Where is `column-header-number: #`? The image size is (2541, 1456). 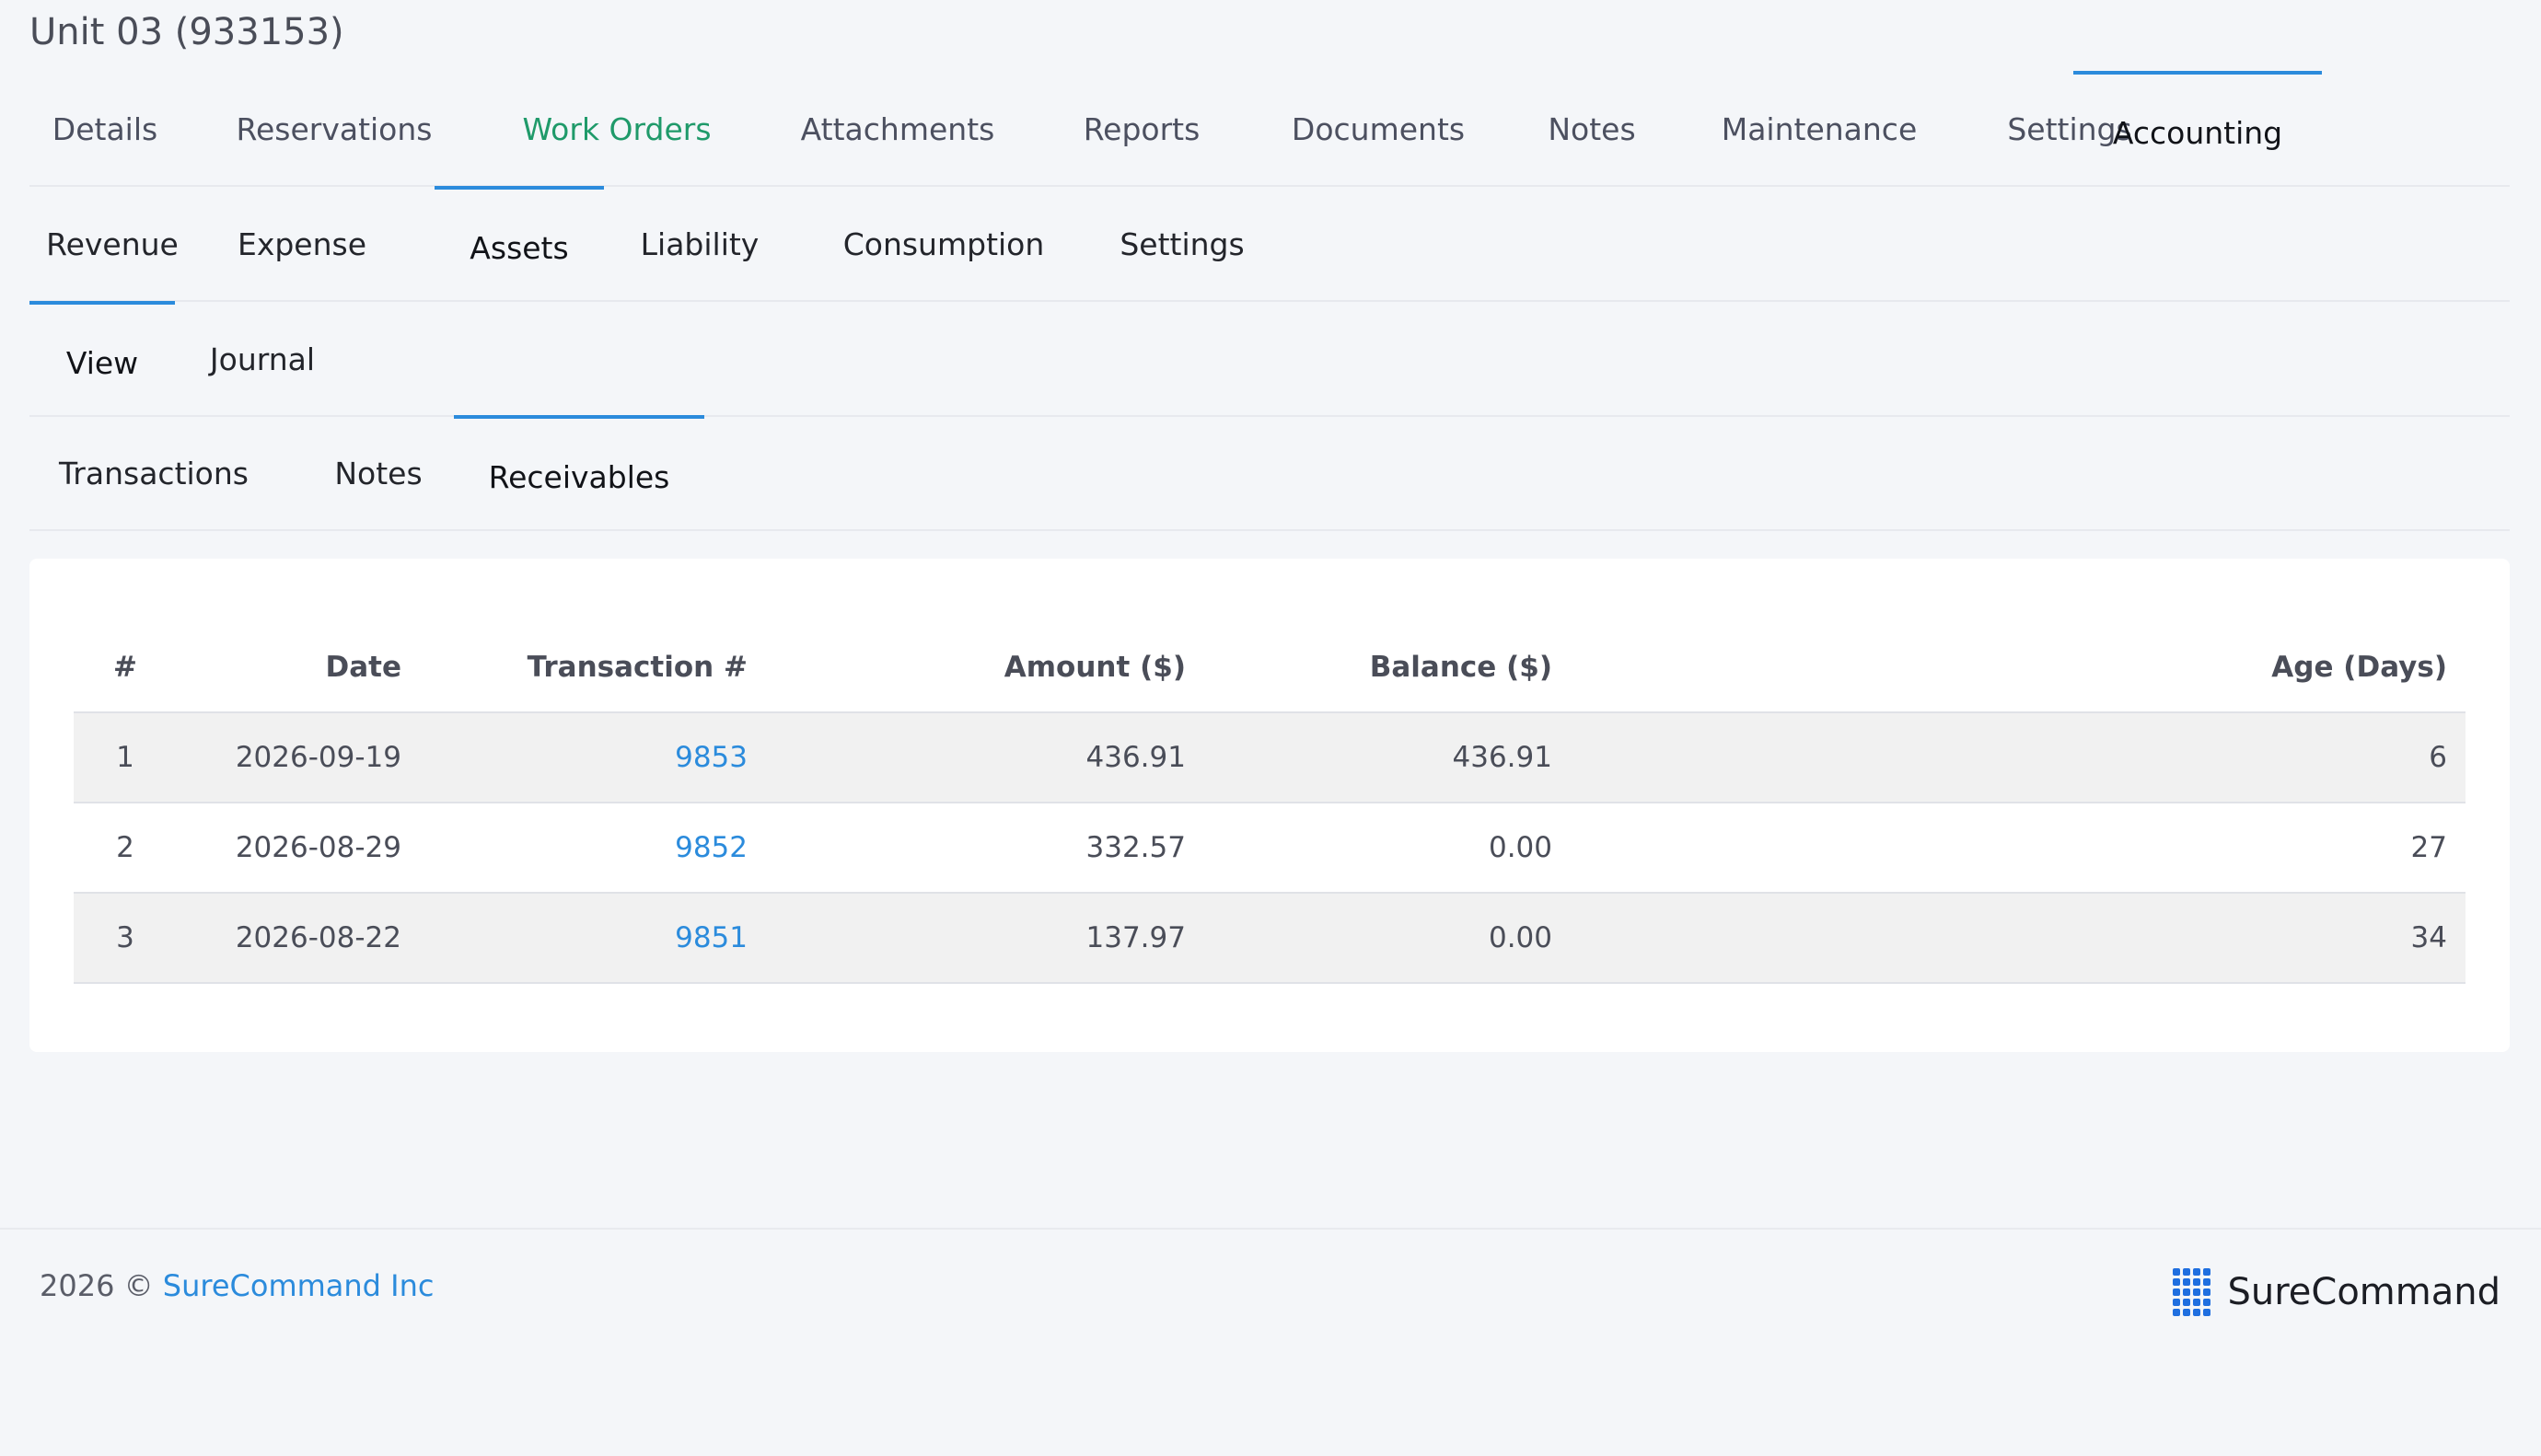
column-header-number: # is located at coordinates (125, 668).